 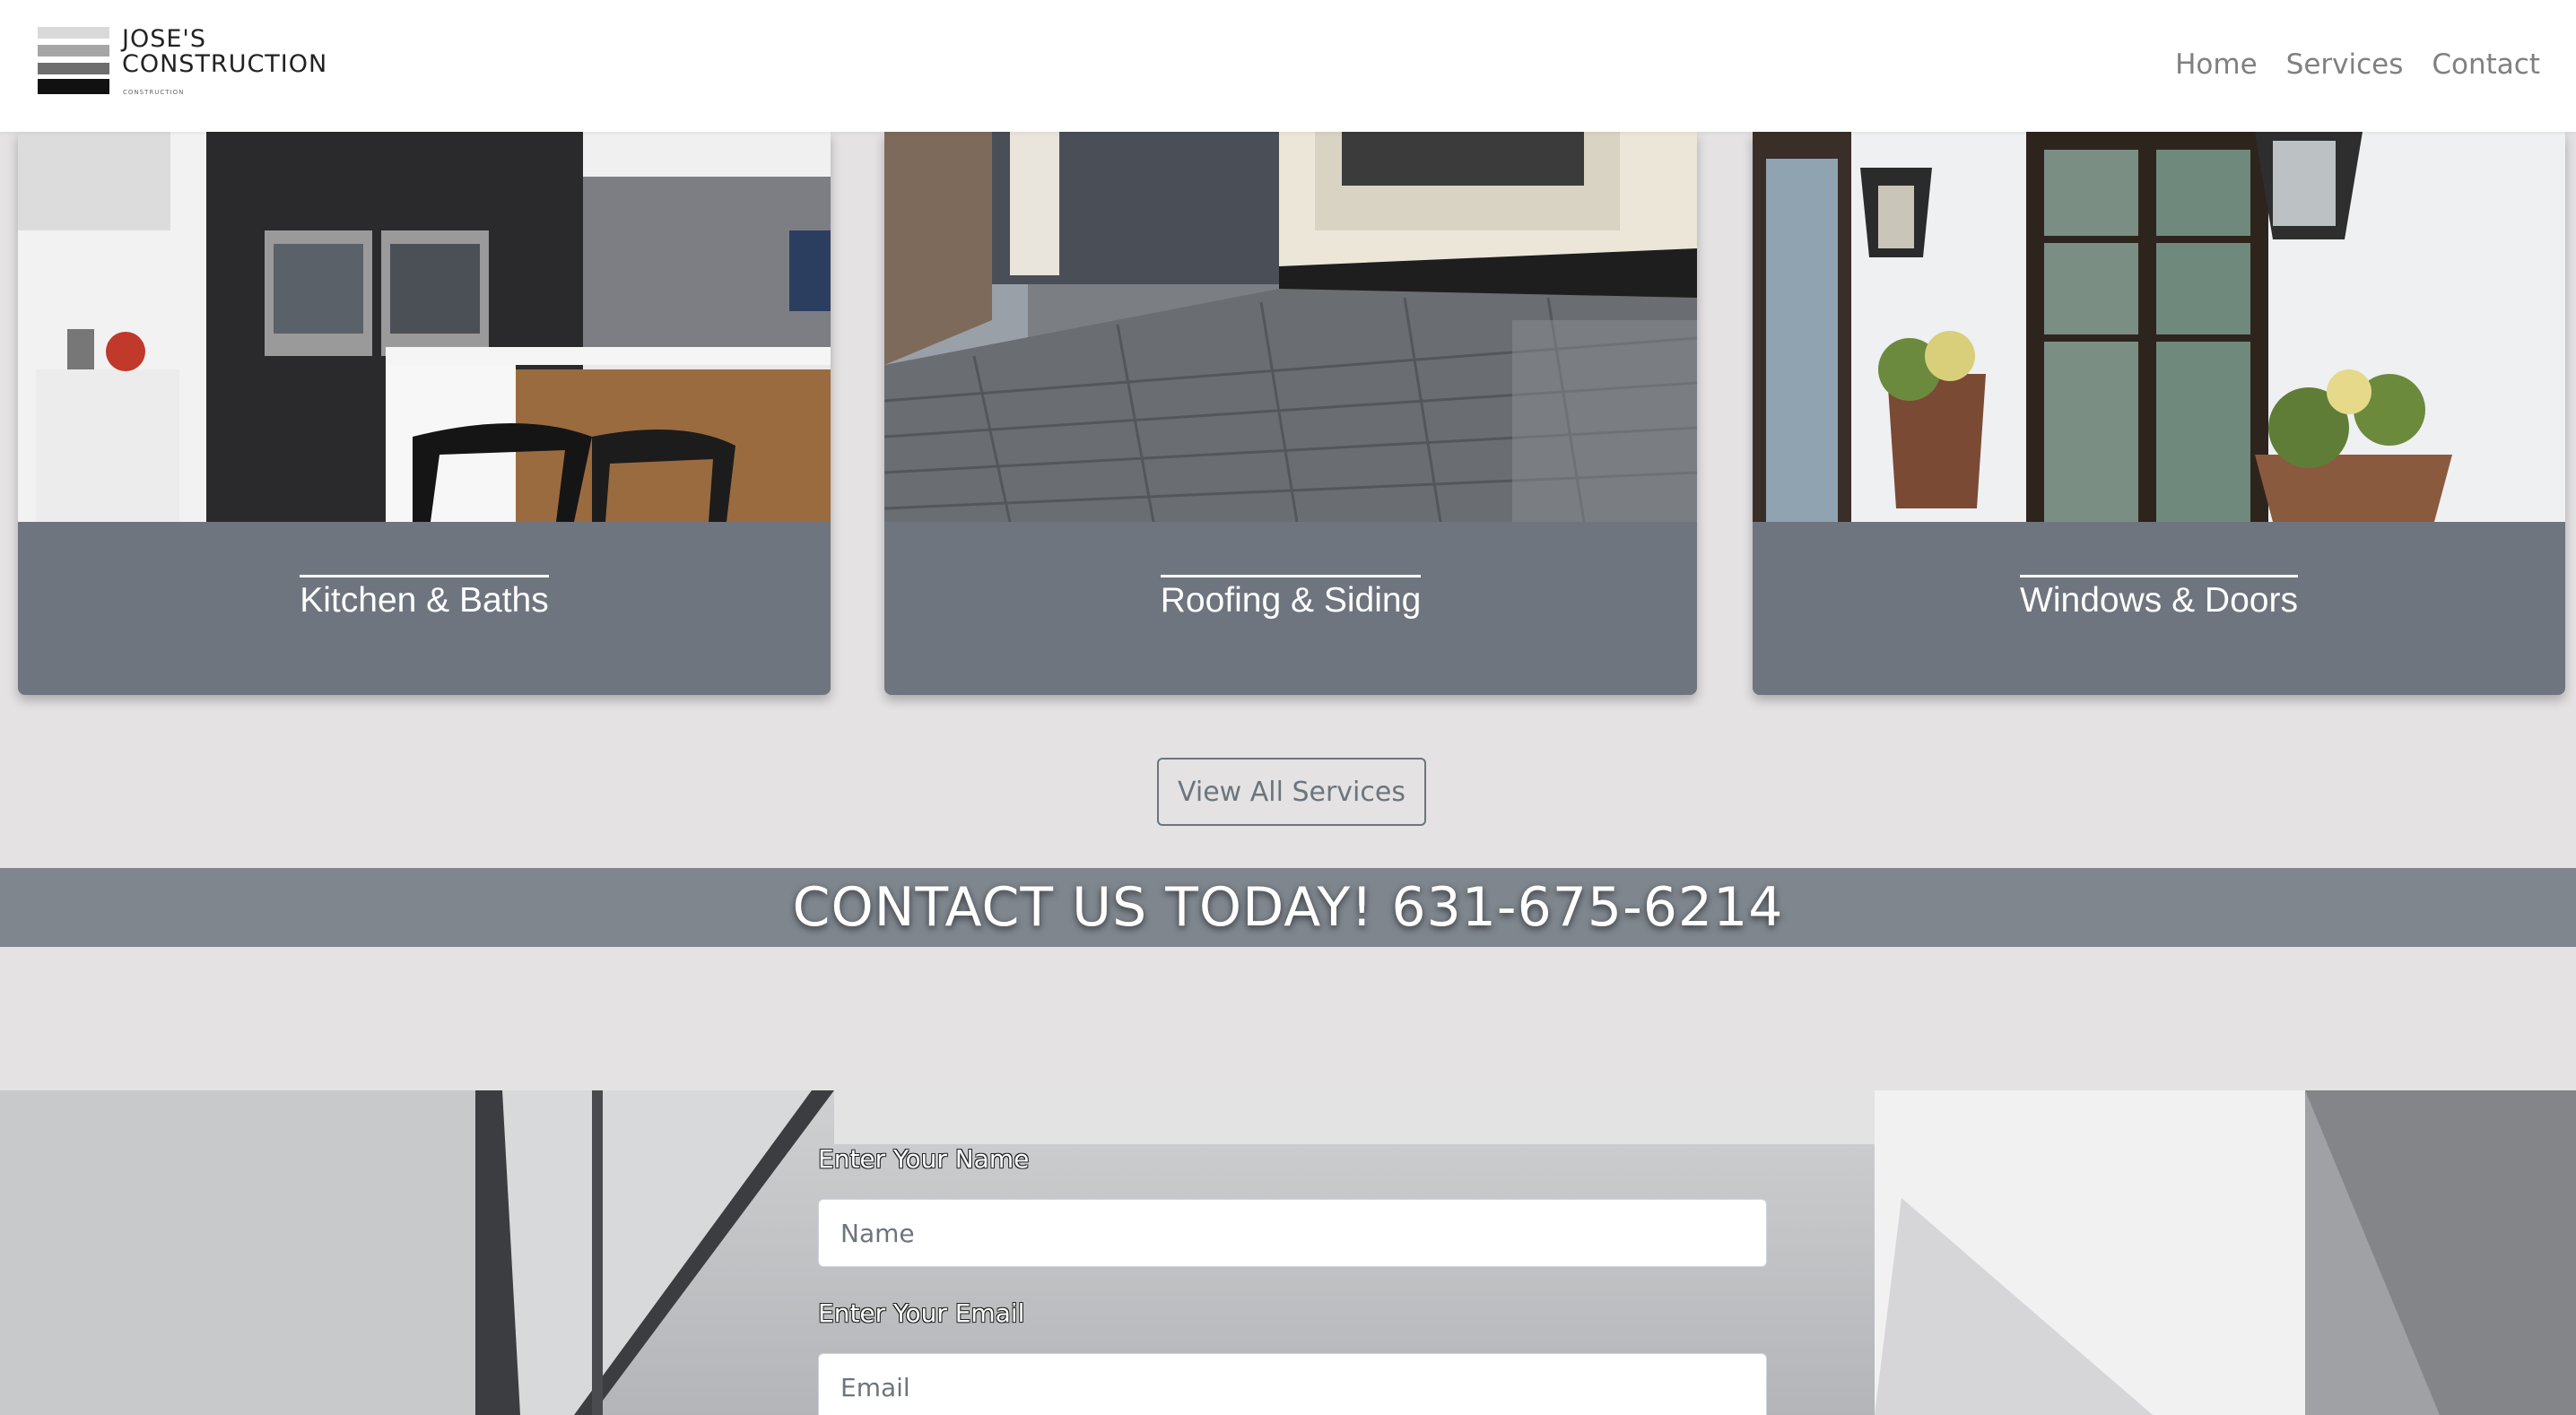 What do you see at coordinates (1292, 1233) in the screenshot?
I see `name-input` at bounding box center [1292, 1233].